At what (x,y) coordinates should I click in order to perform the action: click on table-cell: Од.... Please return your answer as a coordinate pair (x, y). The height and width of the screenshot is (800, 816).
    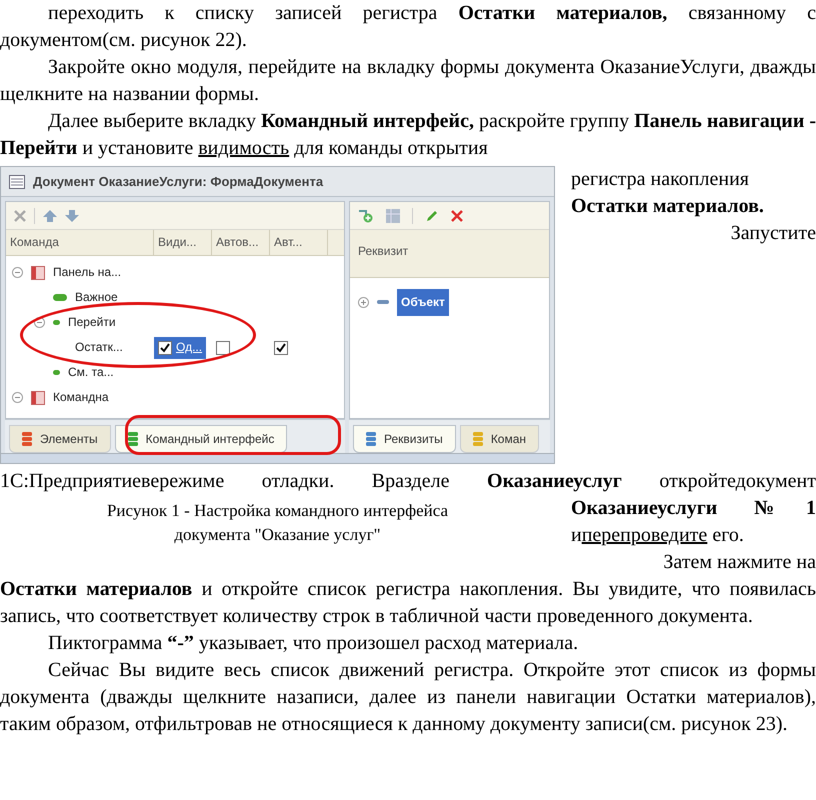
    Looking at the image, I should click on (180, 347).